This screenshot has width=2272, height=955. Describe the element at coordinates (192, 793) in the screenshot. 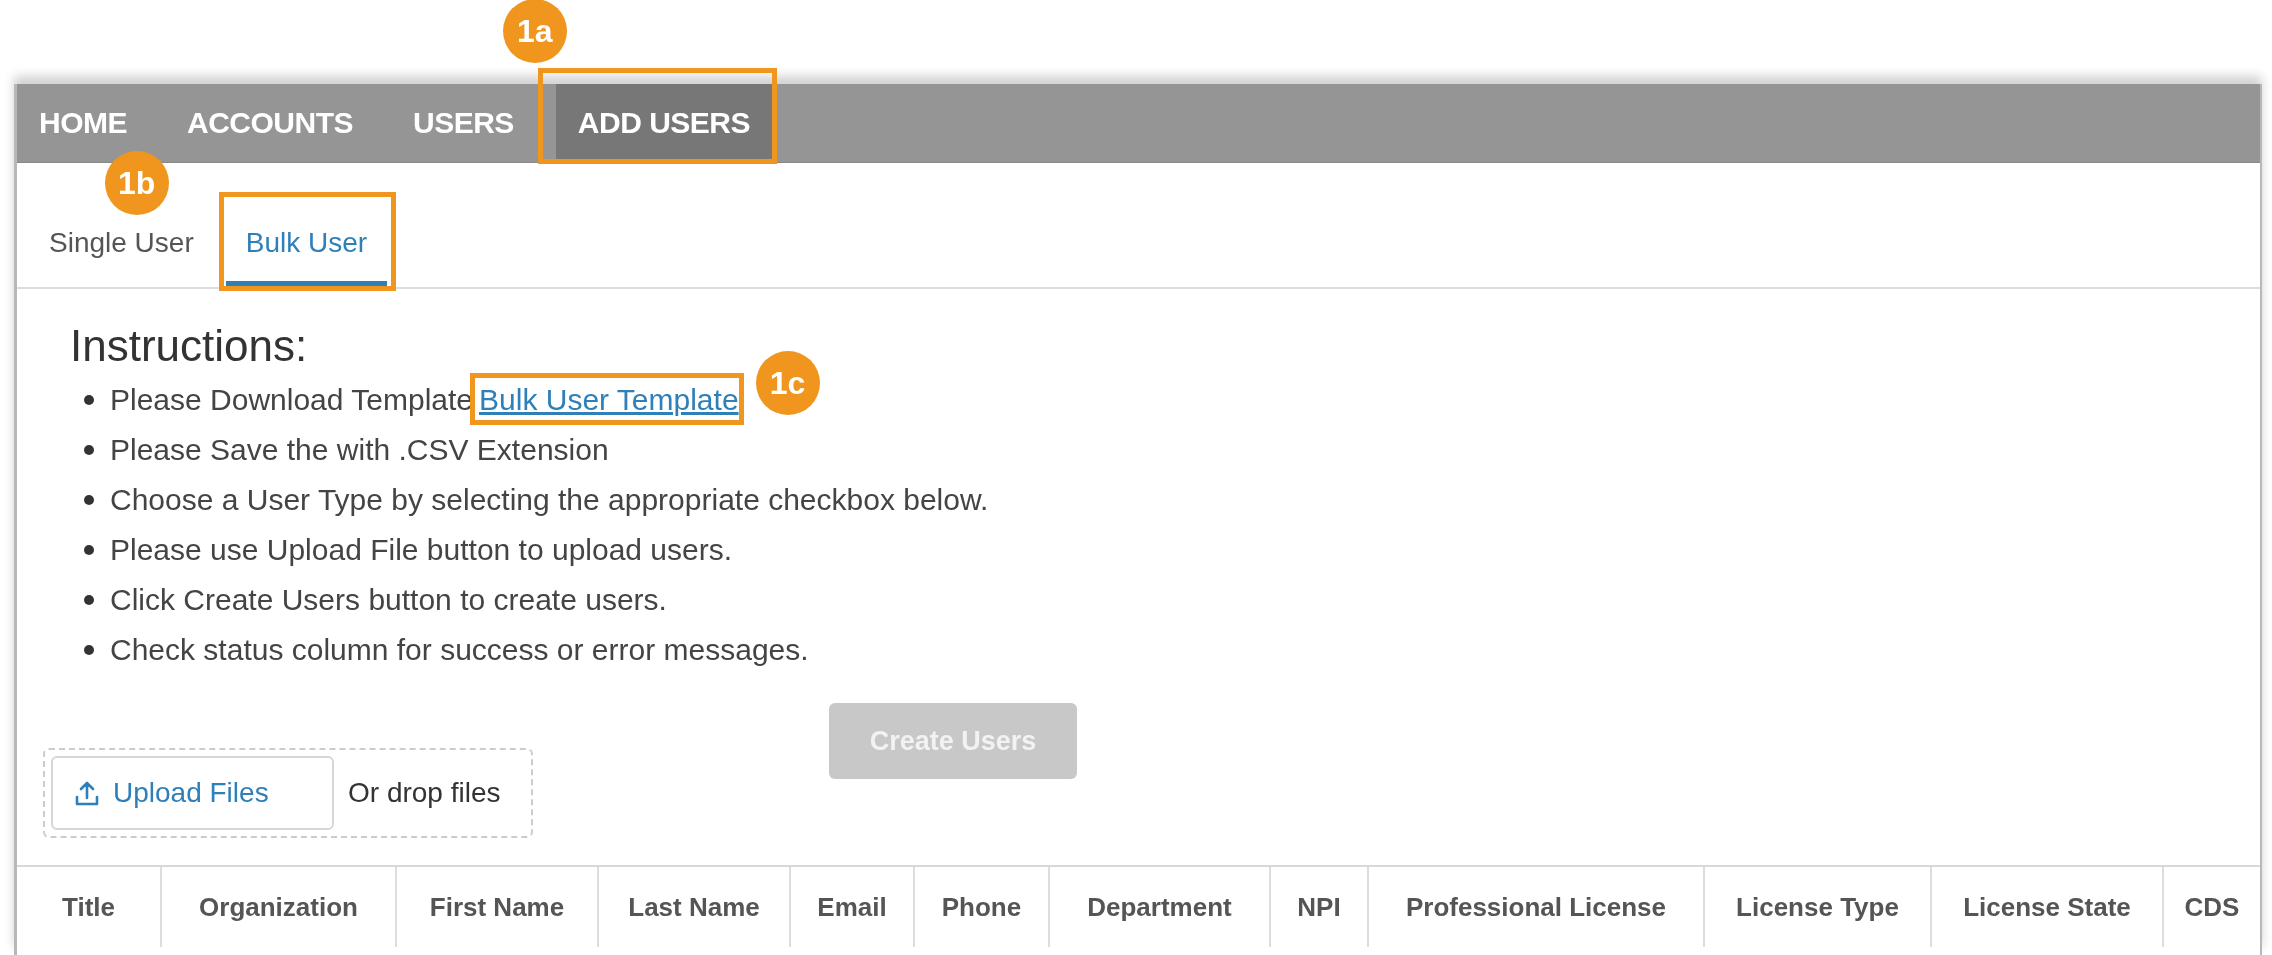

I see `upload-button: Upload Files` at that location.